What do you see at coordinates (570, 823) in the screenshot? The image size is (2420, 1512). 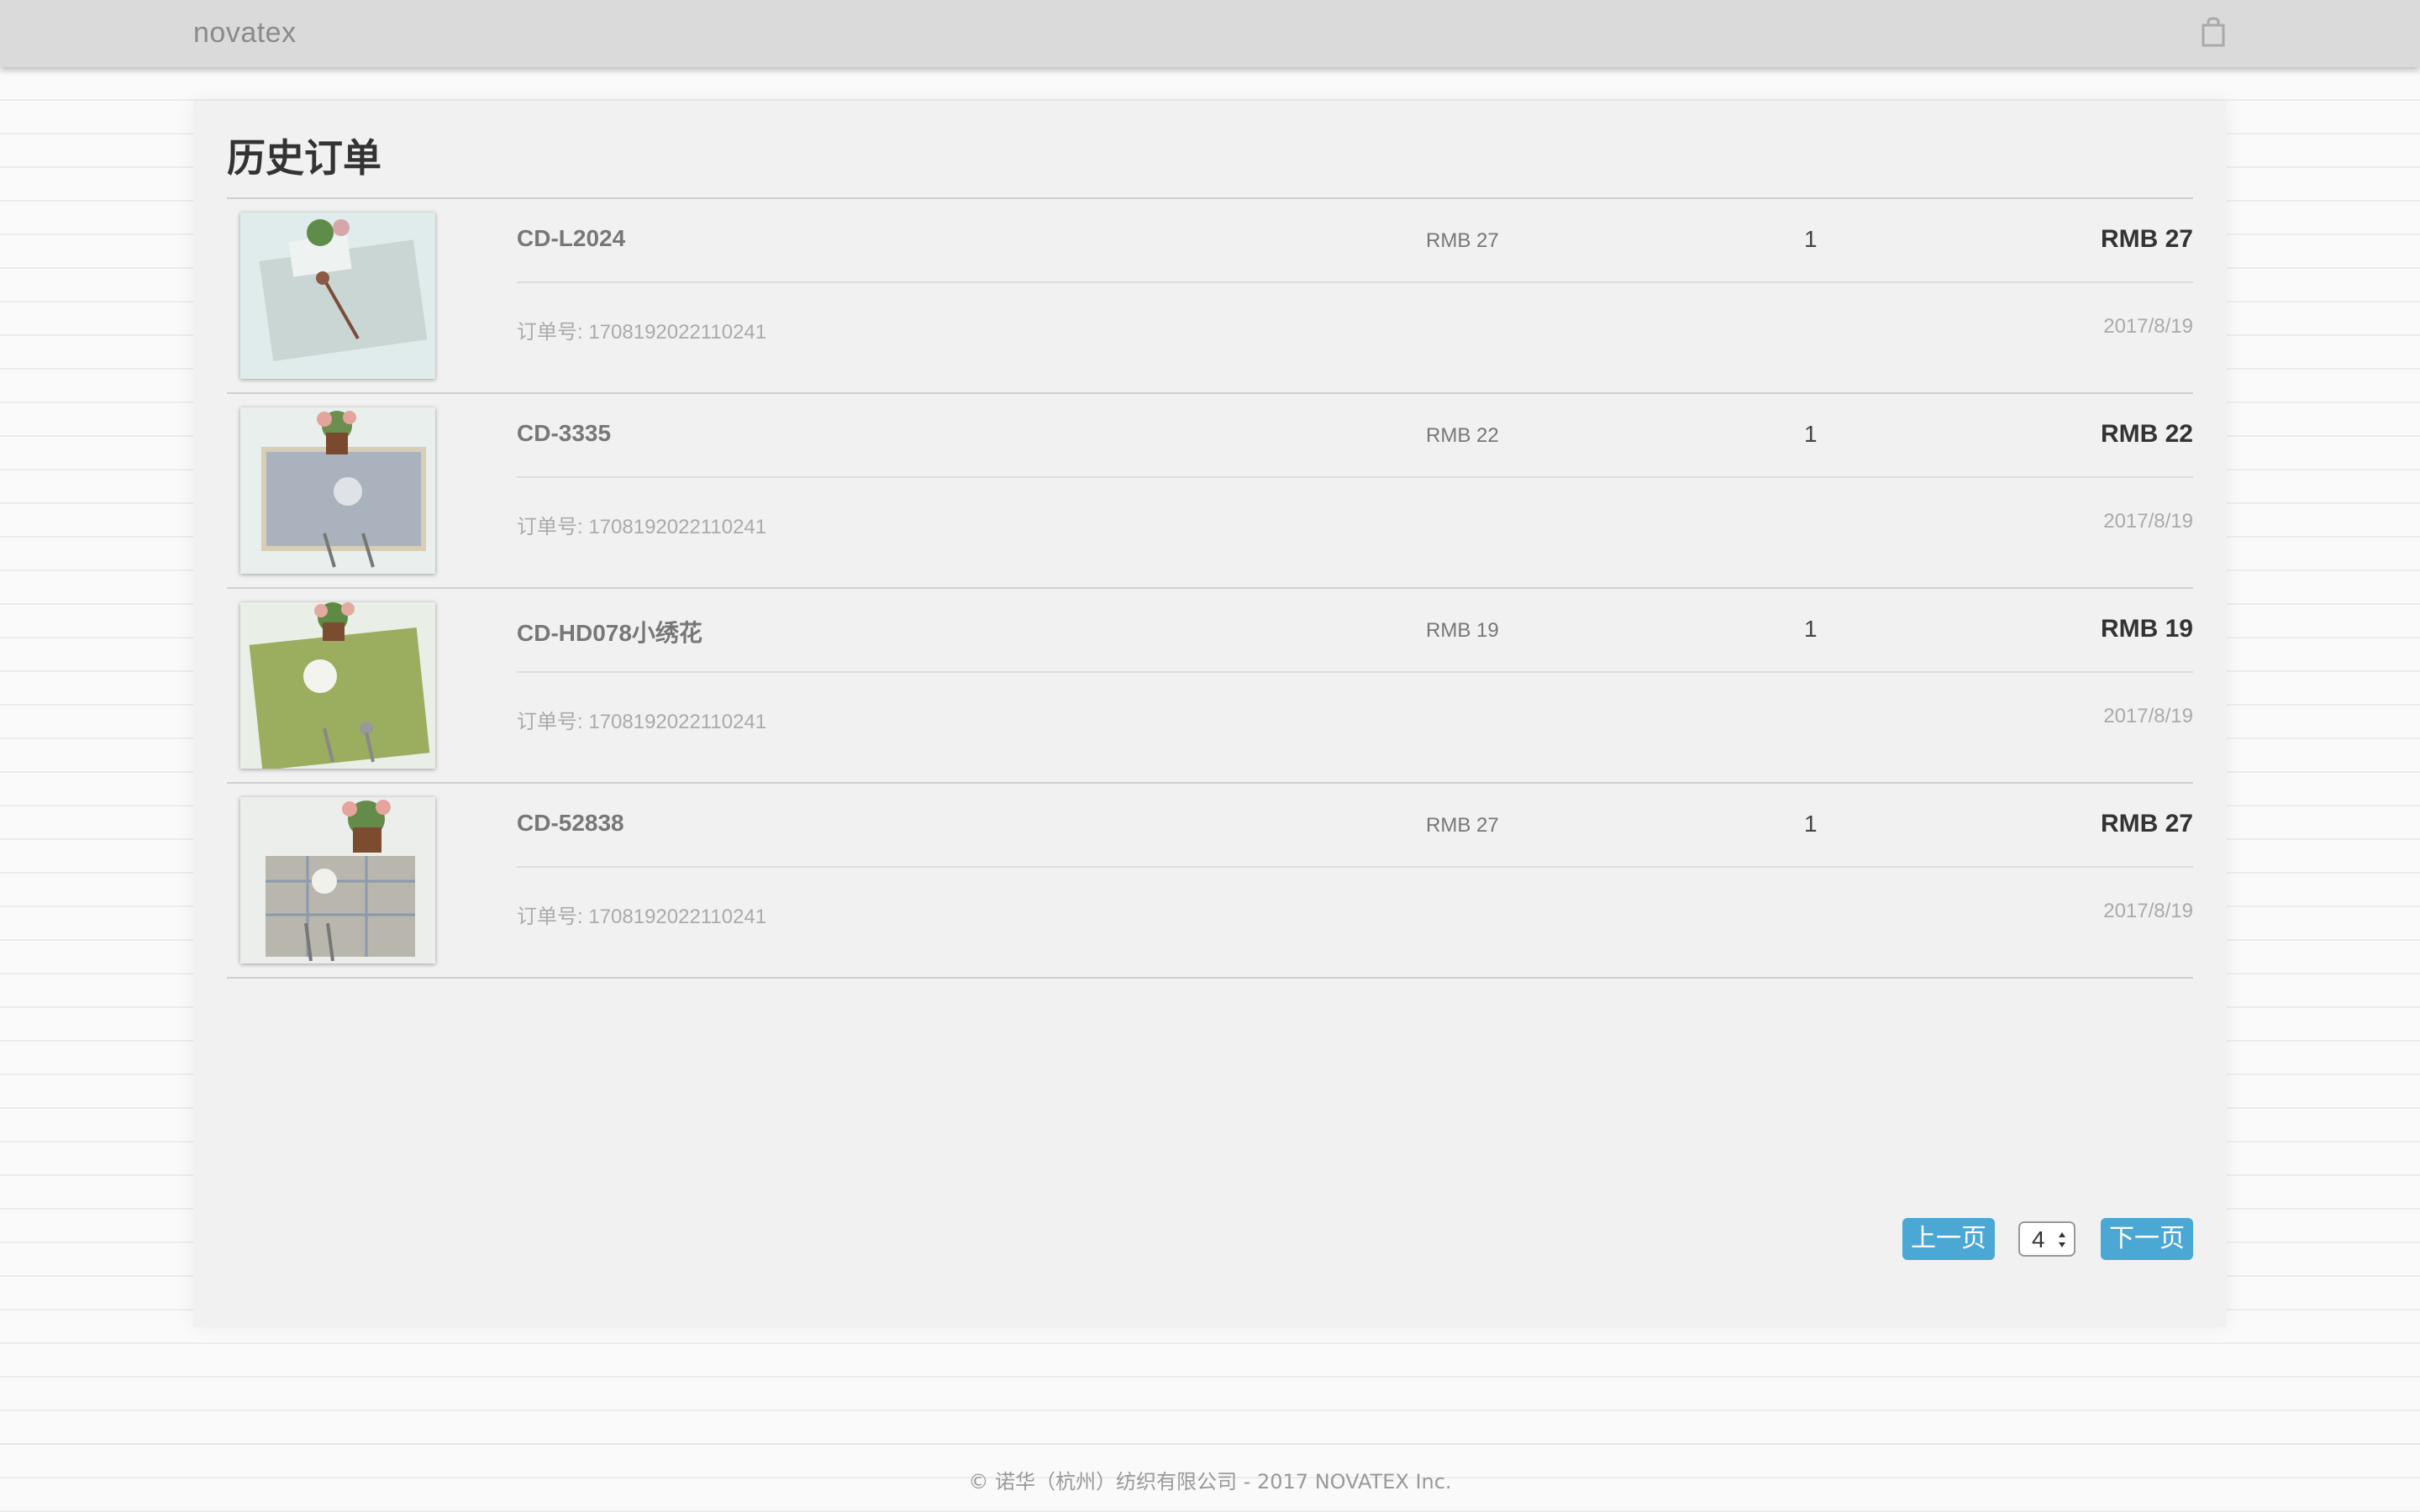 I see `product-name: CD-52838` at bounding box center [570, 823].